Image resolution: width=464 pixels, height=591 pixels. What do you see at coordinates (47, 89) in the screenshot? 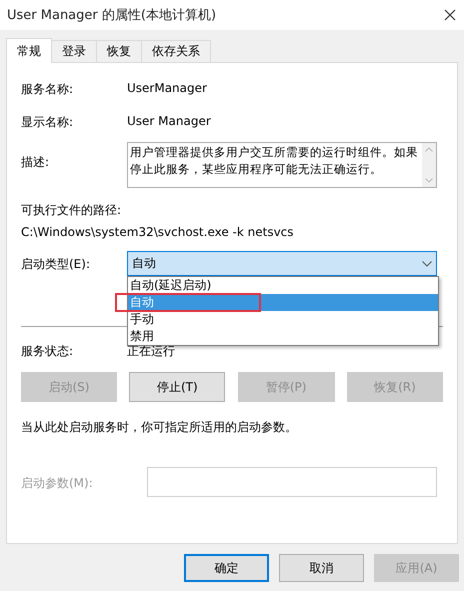
I see `field-label: 服务名称:` at bounding box center [47, 89].